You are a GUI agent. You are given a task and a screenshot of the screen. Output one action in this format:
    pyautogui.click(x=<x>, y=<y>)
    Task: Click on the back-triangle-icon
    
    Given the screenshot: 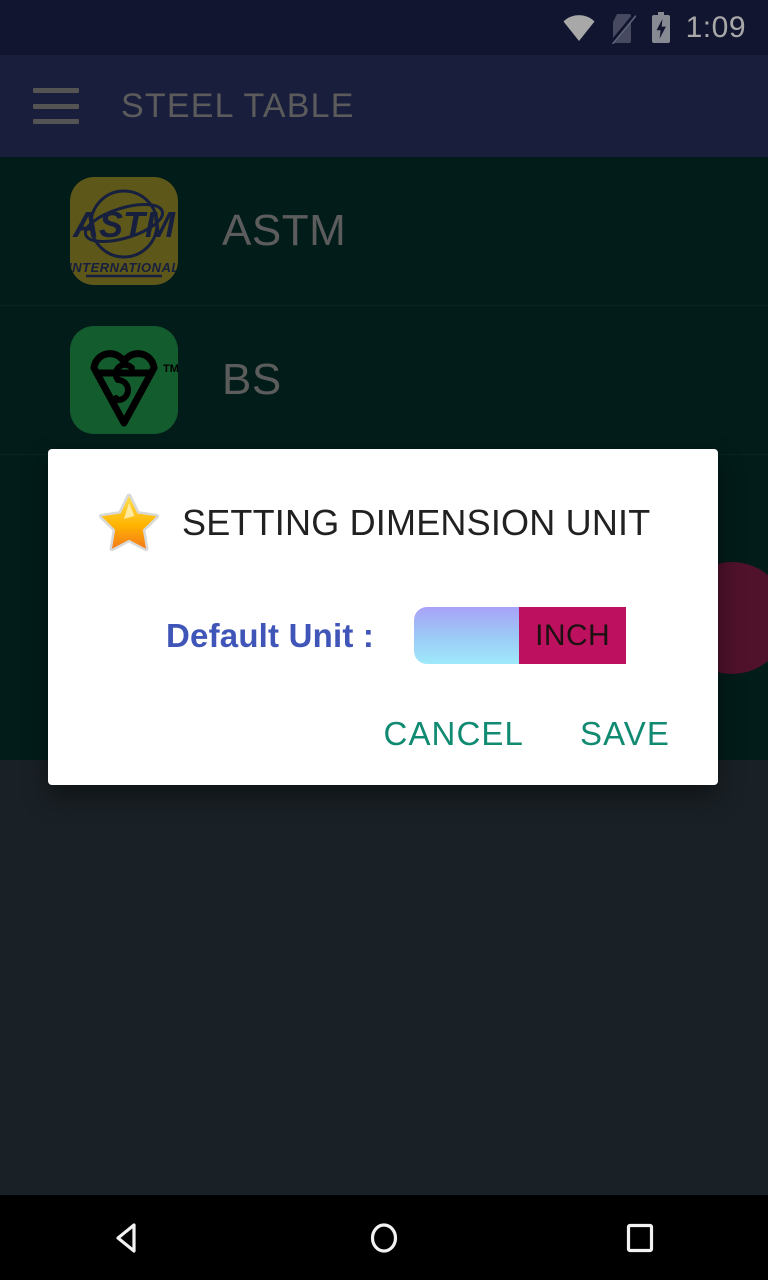 What is the action you would take?
    pyautogui.click(x=126, y=1237)
    